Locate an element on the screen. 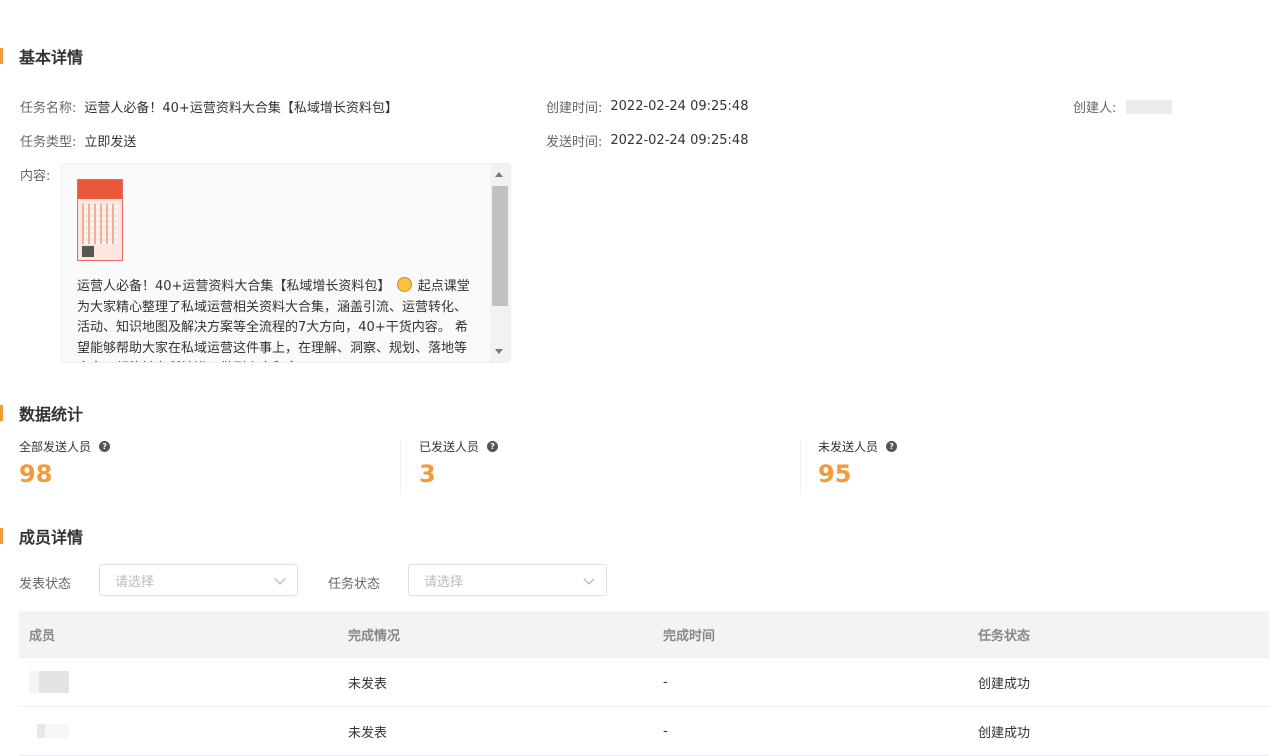 The height and width of the screenshot is (756, 1269). table-header: 成员 完成情况 完成时间 任务状态 is located at coordinates (644, 634).